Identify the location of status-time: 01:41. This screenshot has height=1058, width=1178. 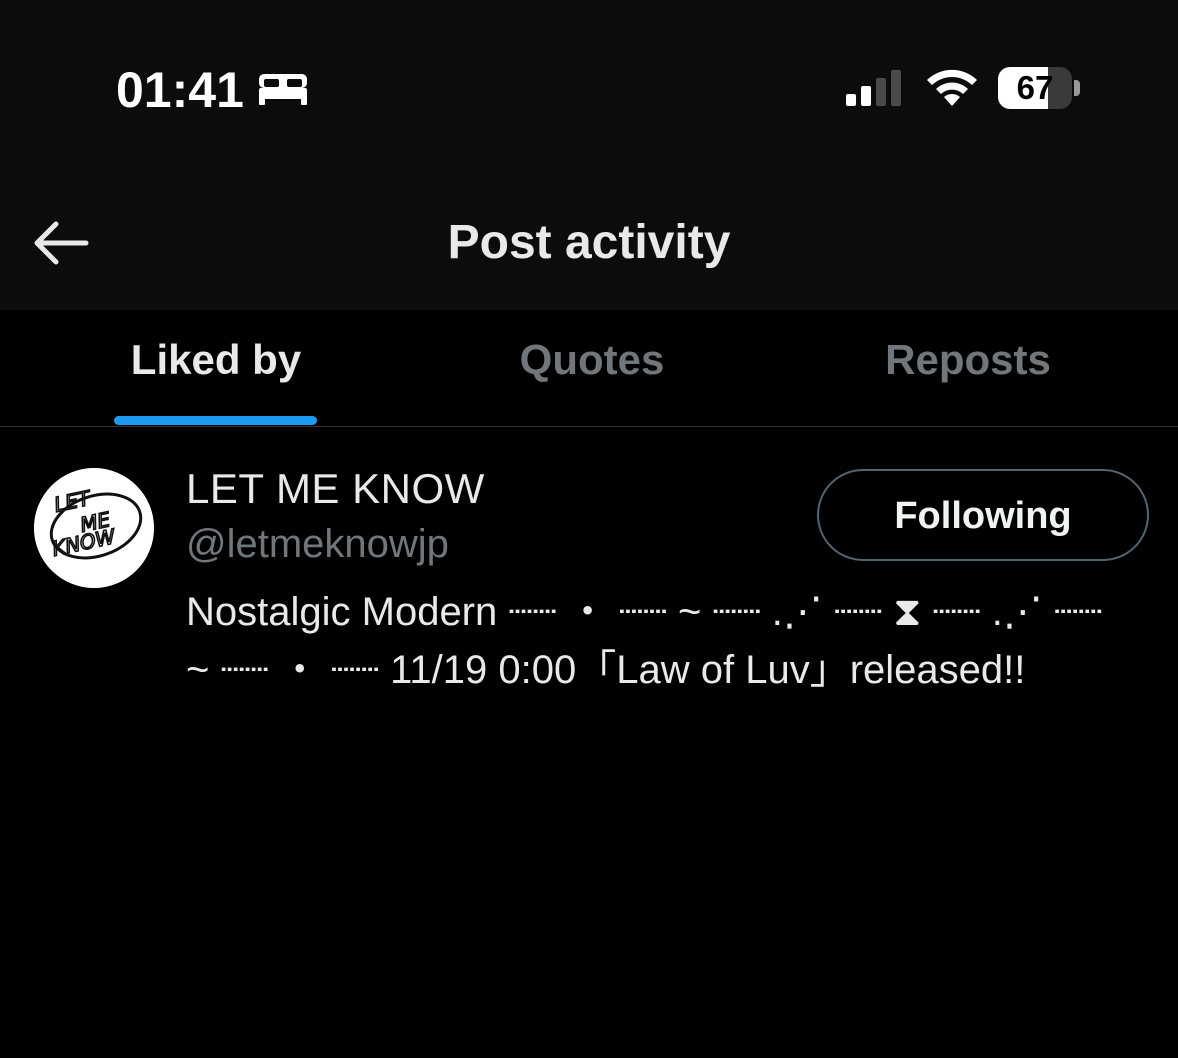
(180, 90).